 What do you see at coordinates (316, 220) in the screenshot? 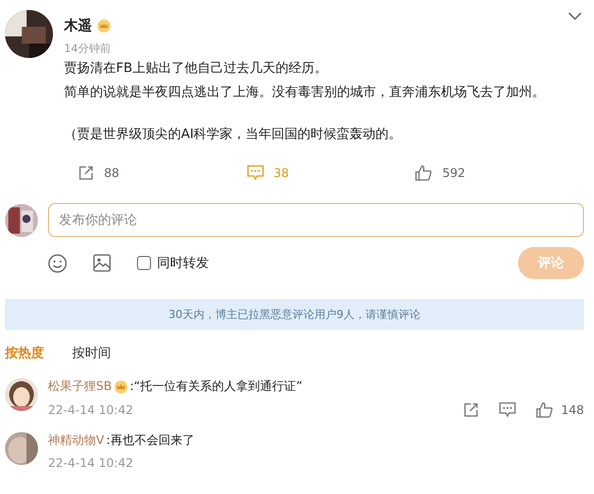
I see `comment-input-field: 发布你的评论` at bounding box center [316, 220].